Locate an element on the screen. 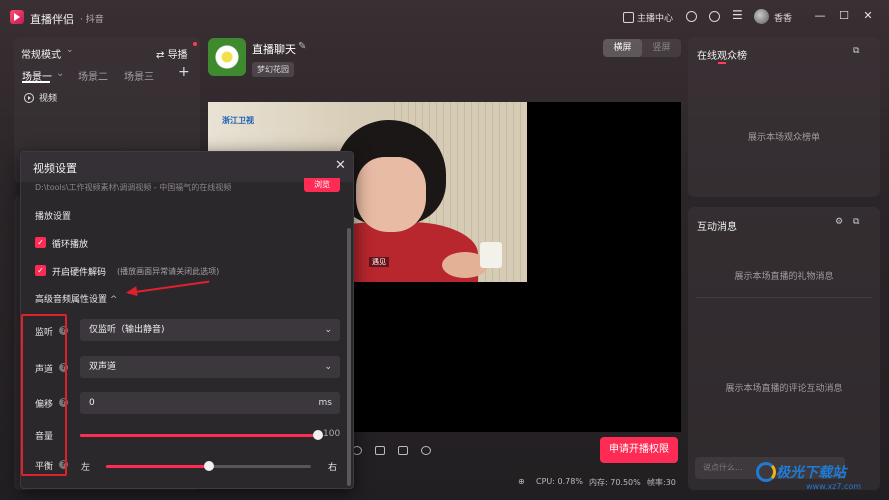 The image size is (889, 500). add-scene-button: + is located at coordinates (184, 72).